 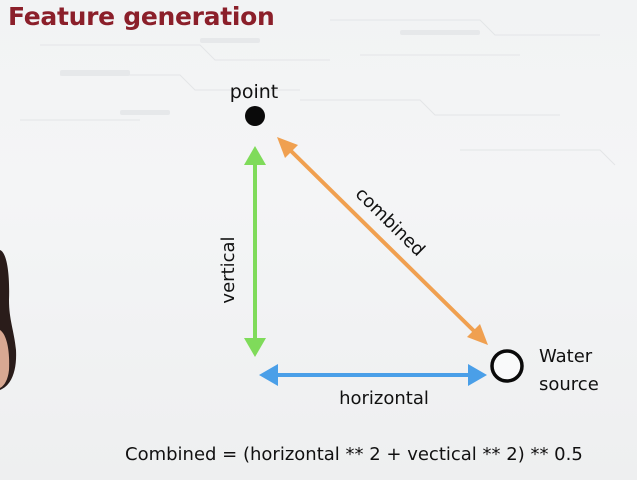 I want to click on vertical-arrow, so click(x=255, y=251).